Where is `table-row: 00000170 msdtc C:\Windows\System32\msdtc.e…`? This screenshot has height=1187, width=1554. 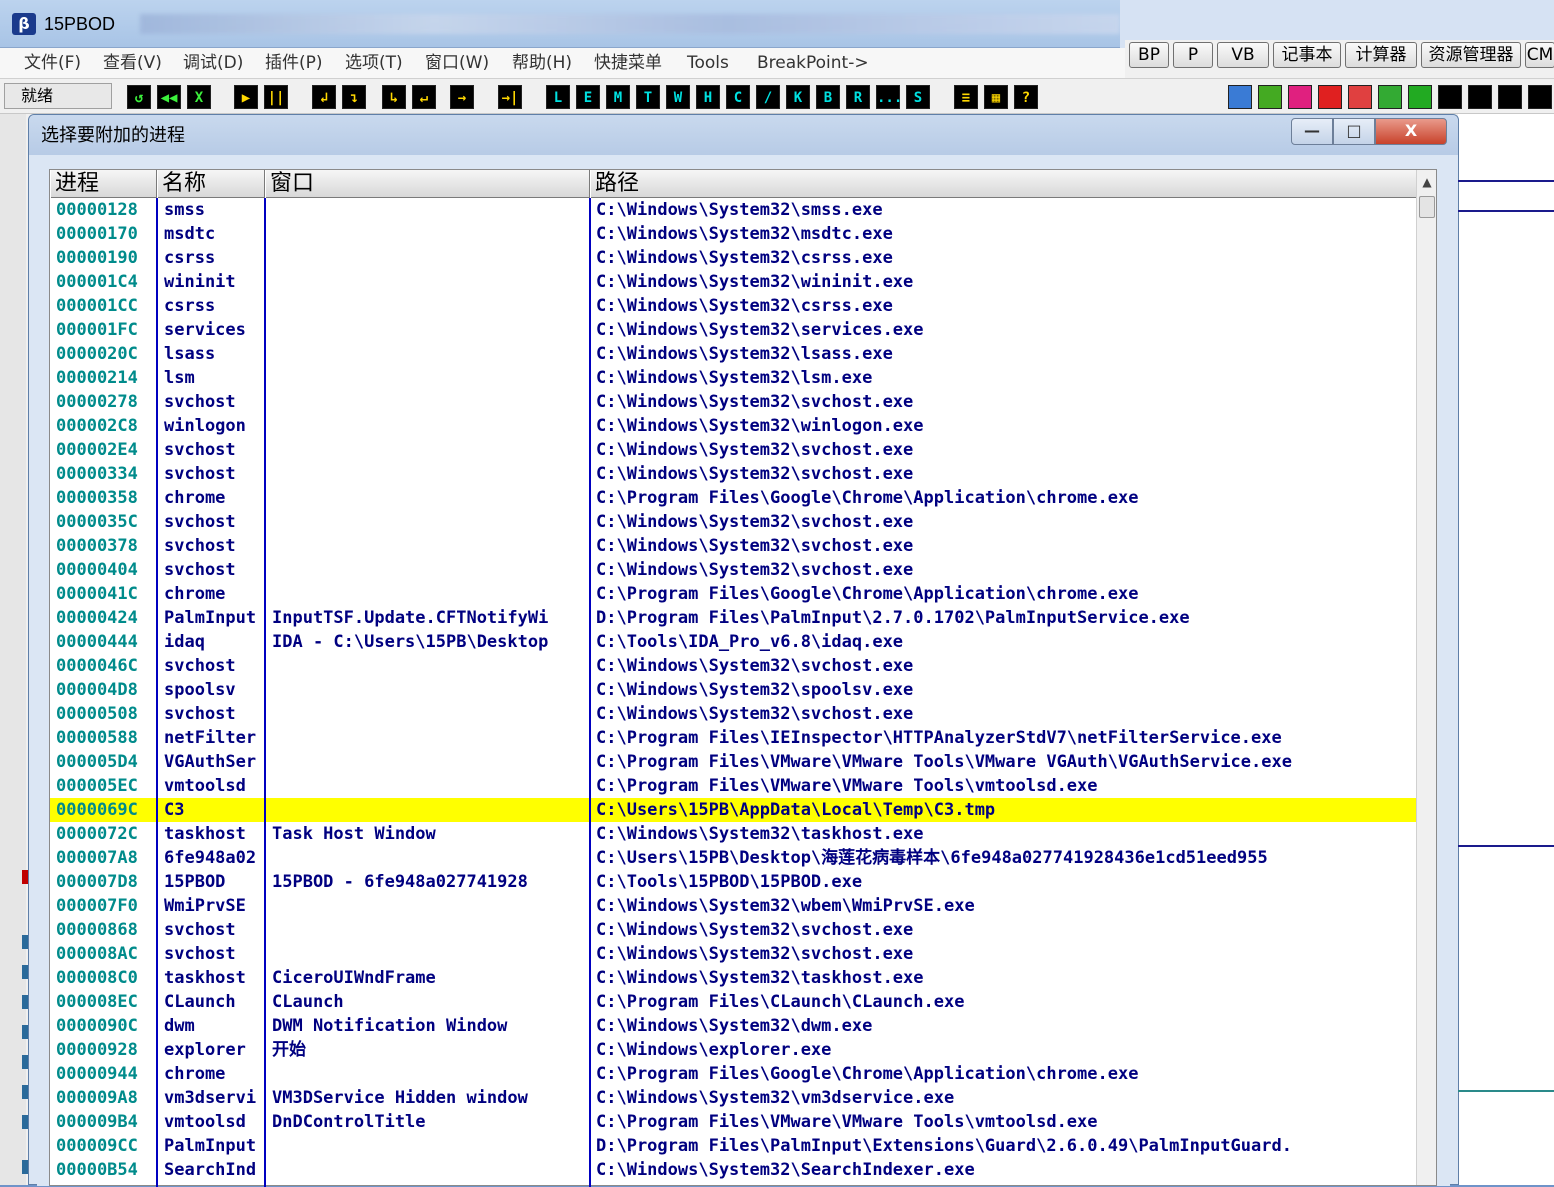
table-row: 00000170 msdtc C:\Windows\System32\msdtc.e… is located at coordinates (733, 234).